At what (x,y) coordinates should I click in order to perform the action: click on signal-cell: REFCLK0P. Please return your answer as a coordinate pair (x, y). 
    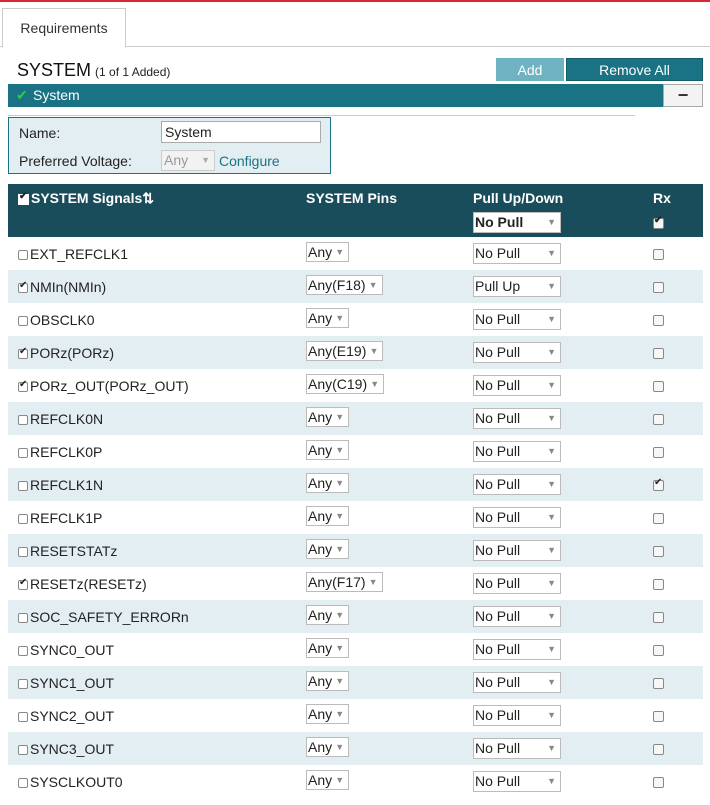
    Looking at the image, I should click on (60, 452).